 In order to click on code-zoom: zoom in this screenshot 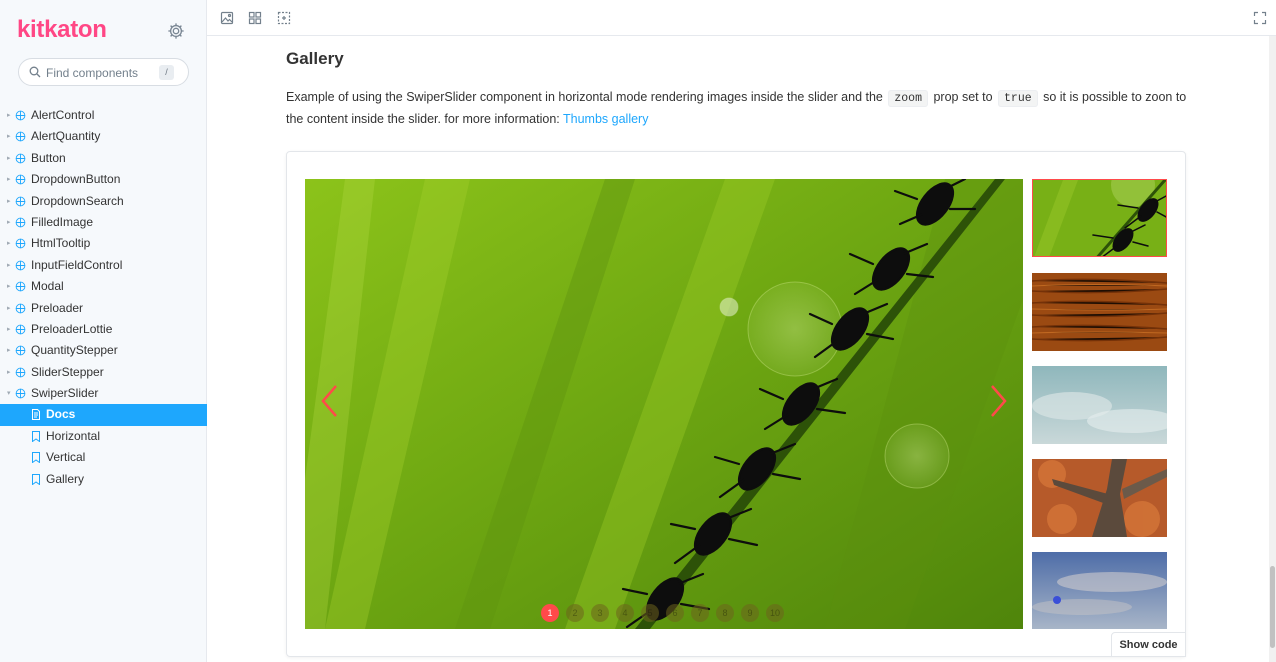, I will do `click(908, 98)`.